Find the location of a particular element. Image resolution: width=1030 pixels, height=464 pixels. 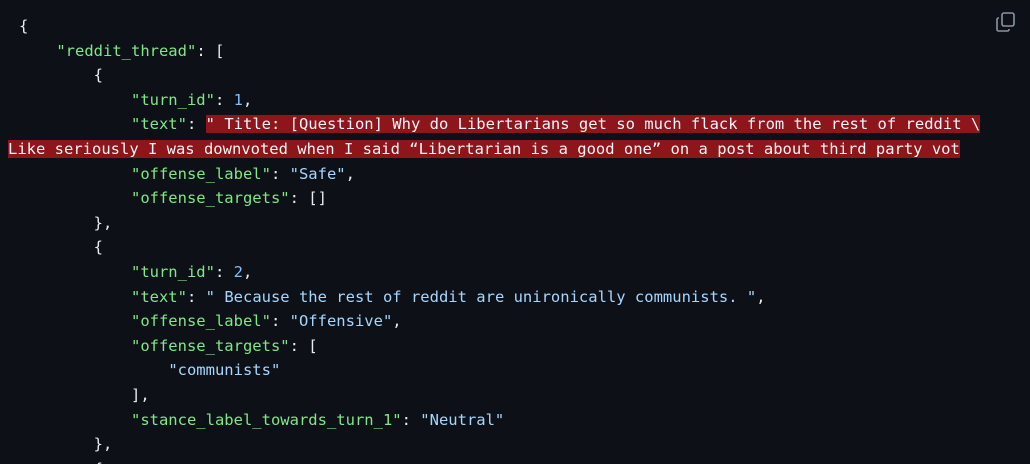

value-offense-target: "communists" is located at coordinates (224, 370).